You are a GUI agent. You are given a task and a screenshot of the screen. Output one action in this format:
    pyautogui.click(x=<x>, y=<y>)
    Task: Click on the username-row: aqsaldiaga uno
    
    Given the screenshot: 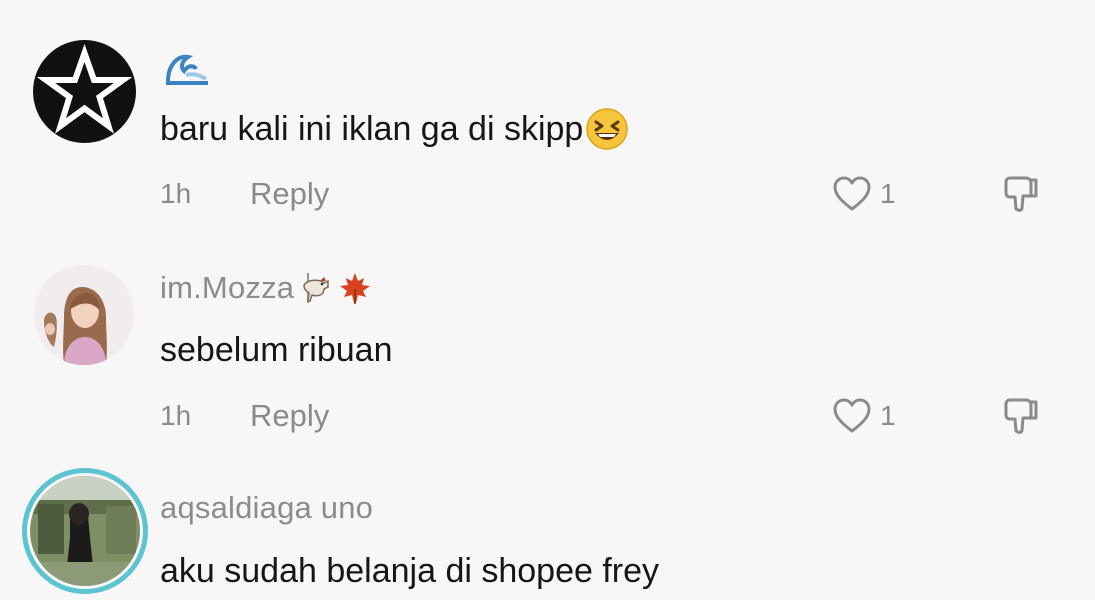 What is the action you would take?
    pyautogui.click(x=266, y=508)
    